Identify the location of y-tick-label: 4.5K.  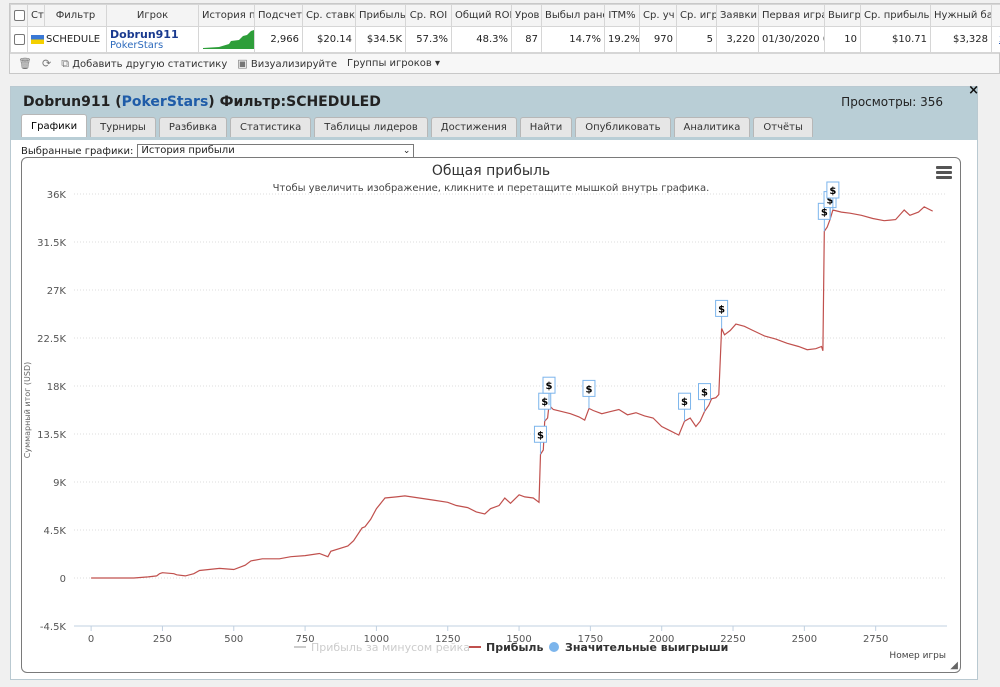
(55, 531).